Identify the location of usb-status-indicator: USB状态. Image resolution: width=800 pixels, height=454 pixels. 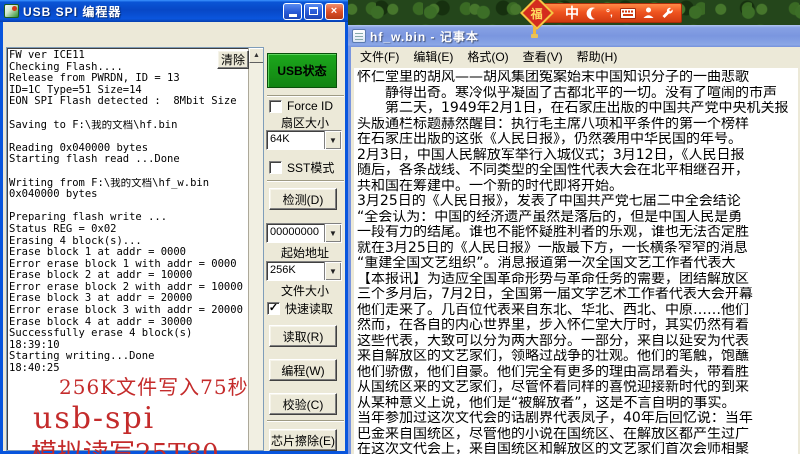
(302, 70).